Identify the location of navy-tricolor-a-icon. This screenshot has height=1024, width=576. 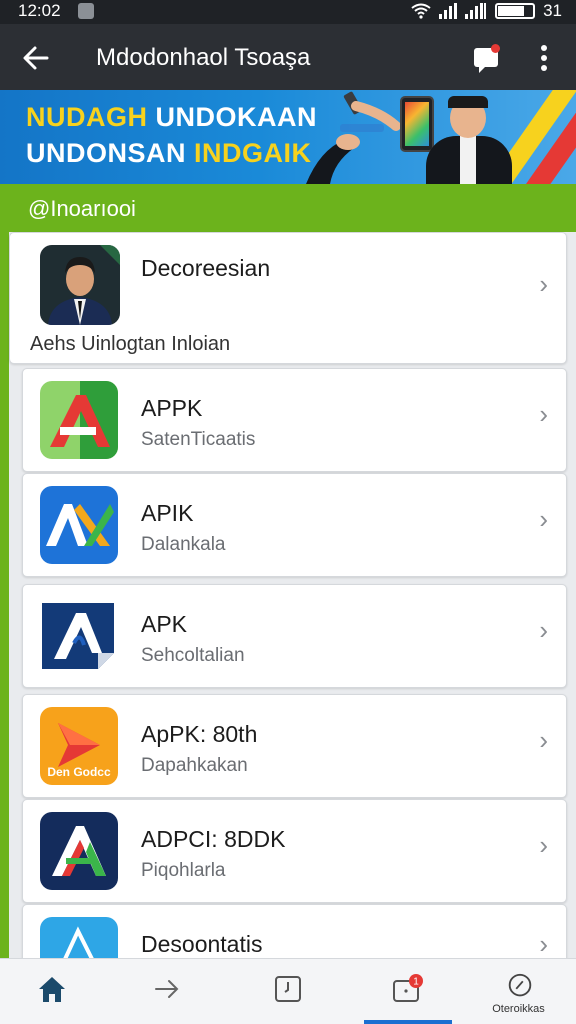
(79, 851).